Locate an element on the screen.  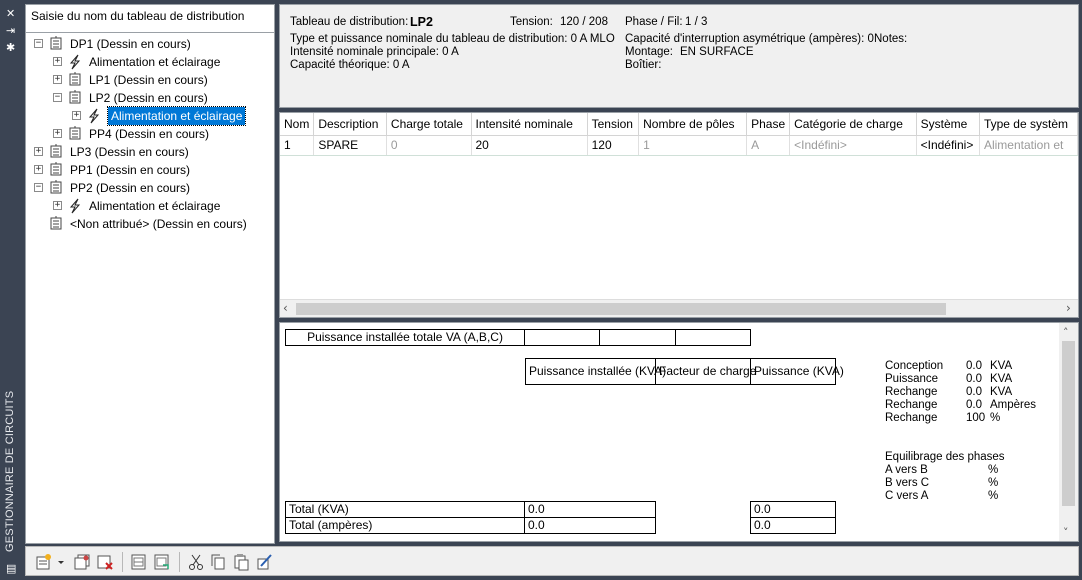
bottom-toolbar is located at coordinates (552, 561).